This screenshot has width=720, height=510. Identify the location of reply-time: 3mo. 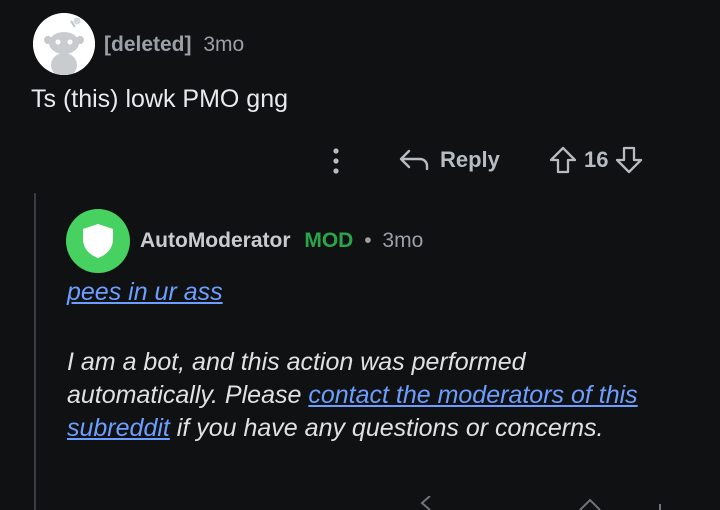
(403, 240).